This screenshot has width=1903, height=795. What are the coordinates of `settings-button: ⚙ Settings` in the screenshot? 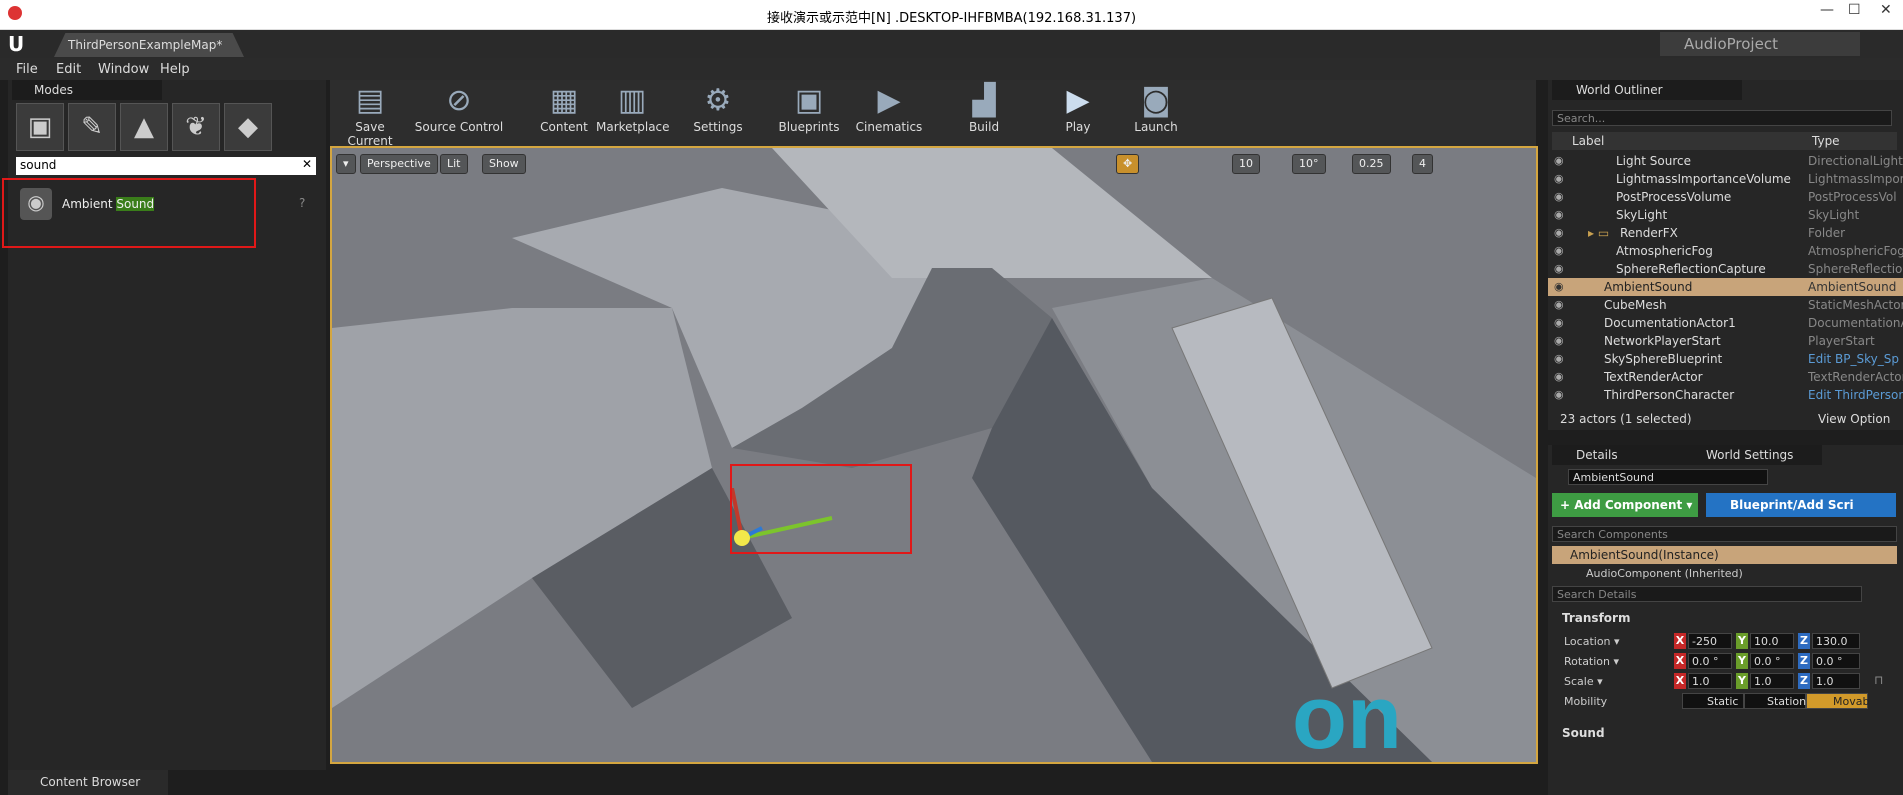 It's located at (718, 108).